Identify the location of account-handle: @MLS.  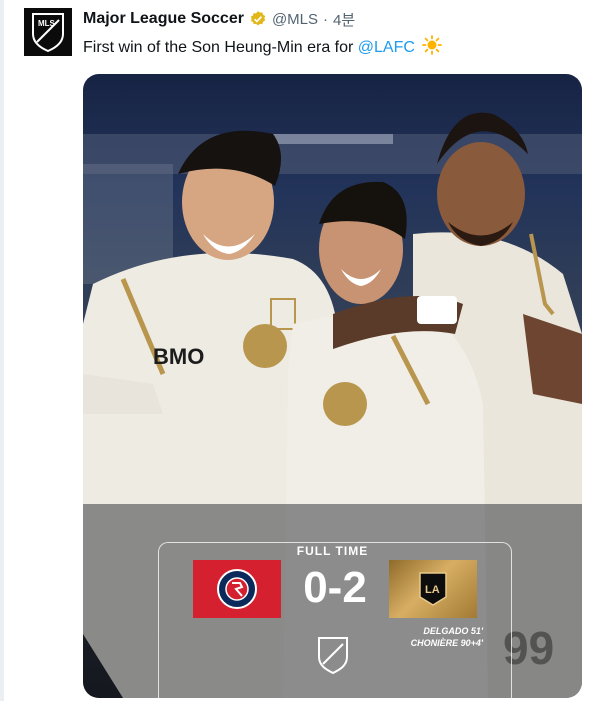
(295, 19).